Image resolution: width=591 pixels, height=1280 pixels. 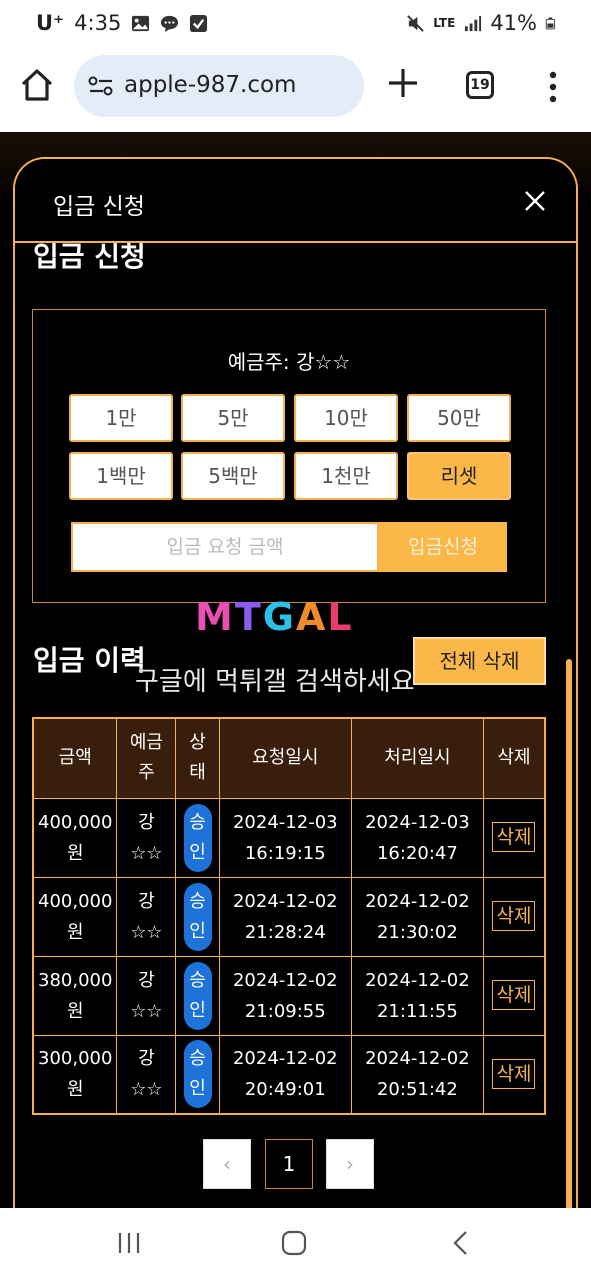 I want to click on home-nav-icon, so click(x=294, y=1243).